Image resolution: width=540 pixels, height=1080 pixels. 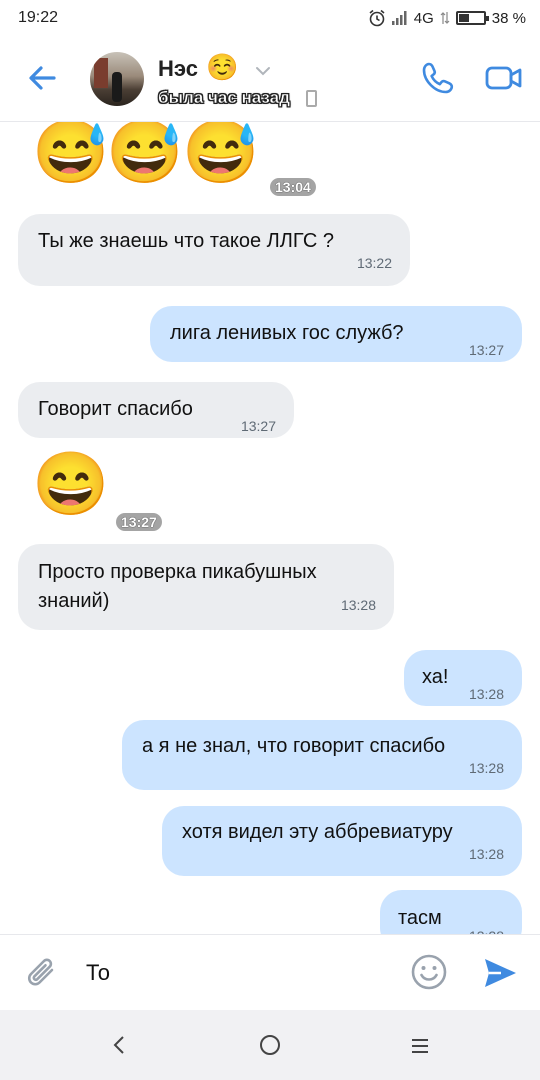 What do you see at coordinates (294, 746) in the screenshot?
I see `message-text: а я не знал, что говорит спасибо` at bounding box center [294, 746].